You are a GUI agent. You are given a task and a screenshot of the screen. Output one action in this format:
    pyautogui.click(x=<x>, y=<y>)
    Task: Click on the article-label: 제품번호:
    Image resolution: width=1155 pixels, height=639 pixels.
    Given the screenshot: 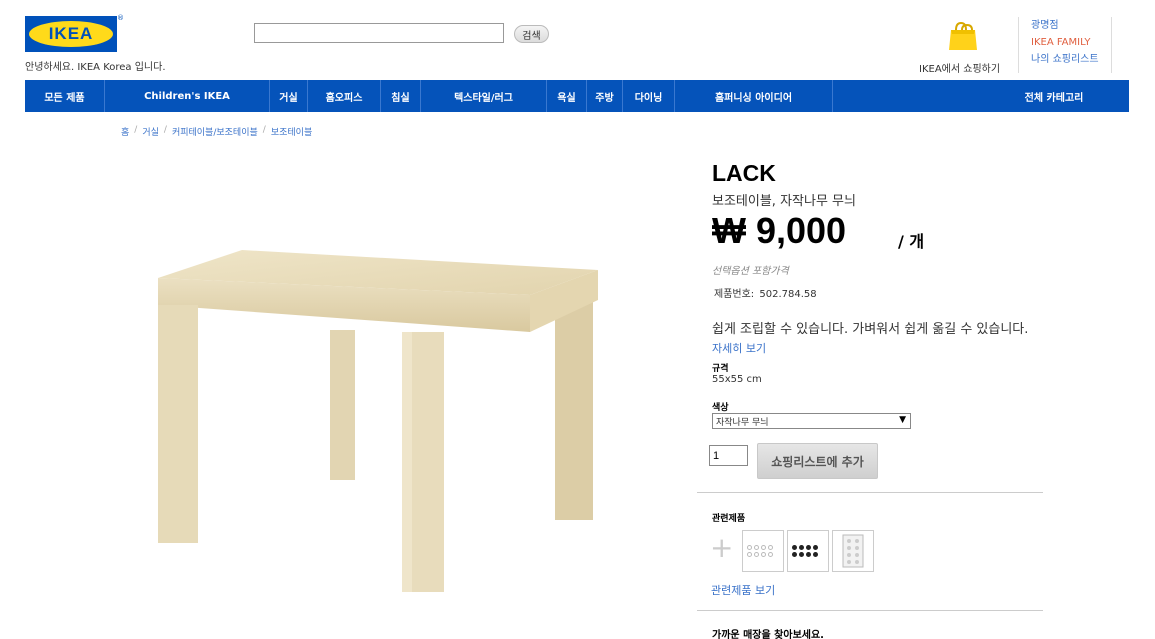 What is the action you would take?
    pyautogui.click(x=734, y=294)
    